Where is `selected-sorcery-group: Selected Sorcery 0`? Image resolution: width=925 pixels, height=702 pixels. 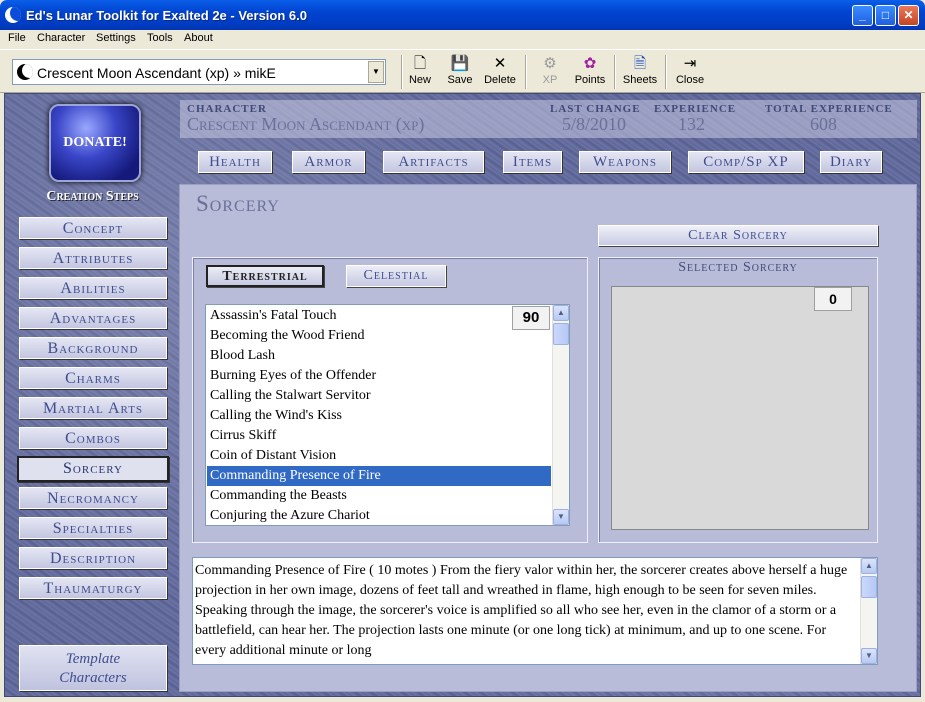 selected-sorcery-group: Selected Sorcery 0 is located at coordinates (738, 400).